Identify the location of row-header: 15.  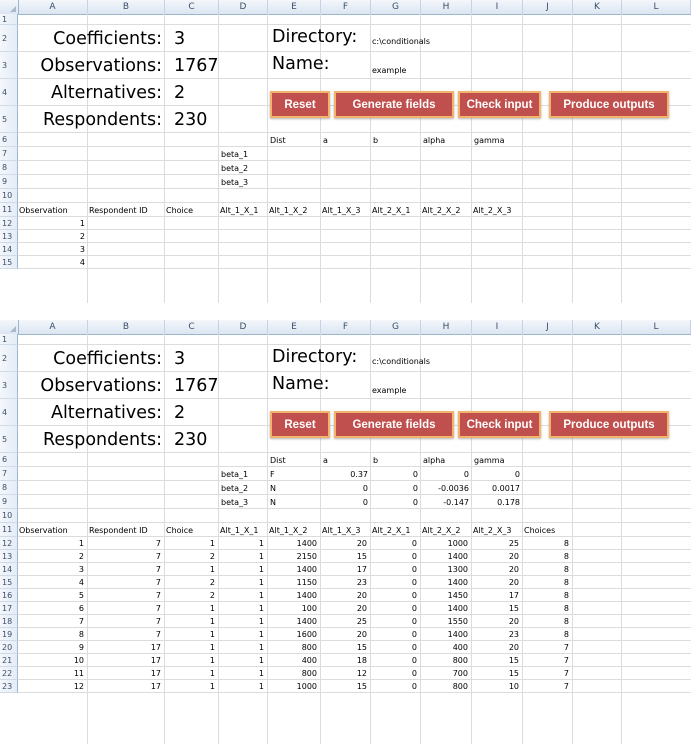
(9, 262).